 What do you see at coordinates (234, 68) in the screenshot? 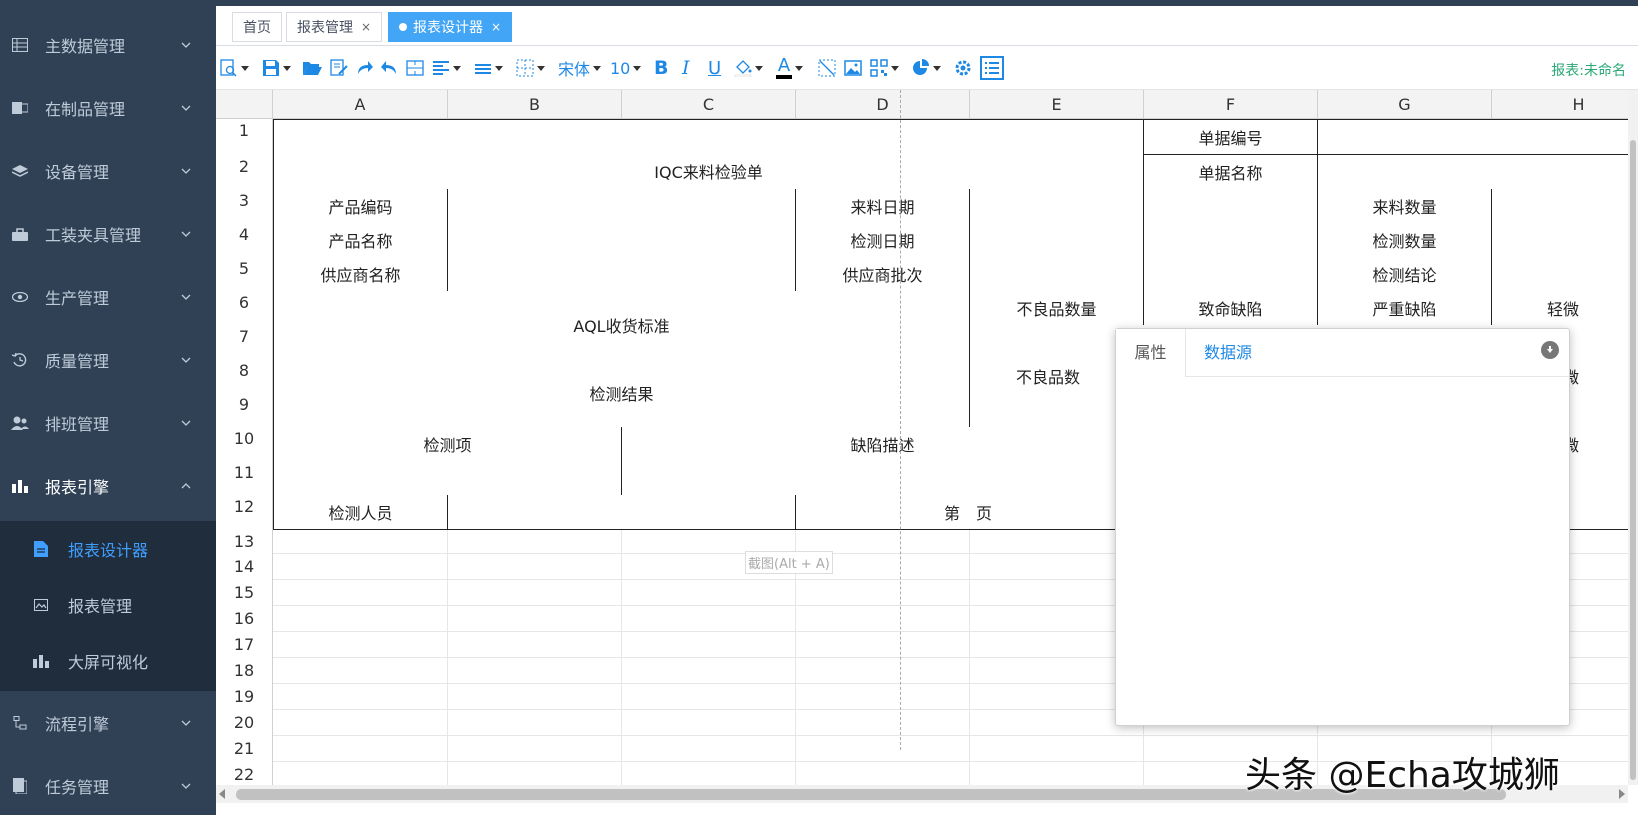
I see `preview-button` at bounding box center [234, 68].